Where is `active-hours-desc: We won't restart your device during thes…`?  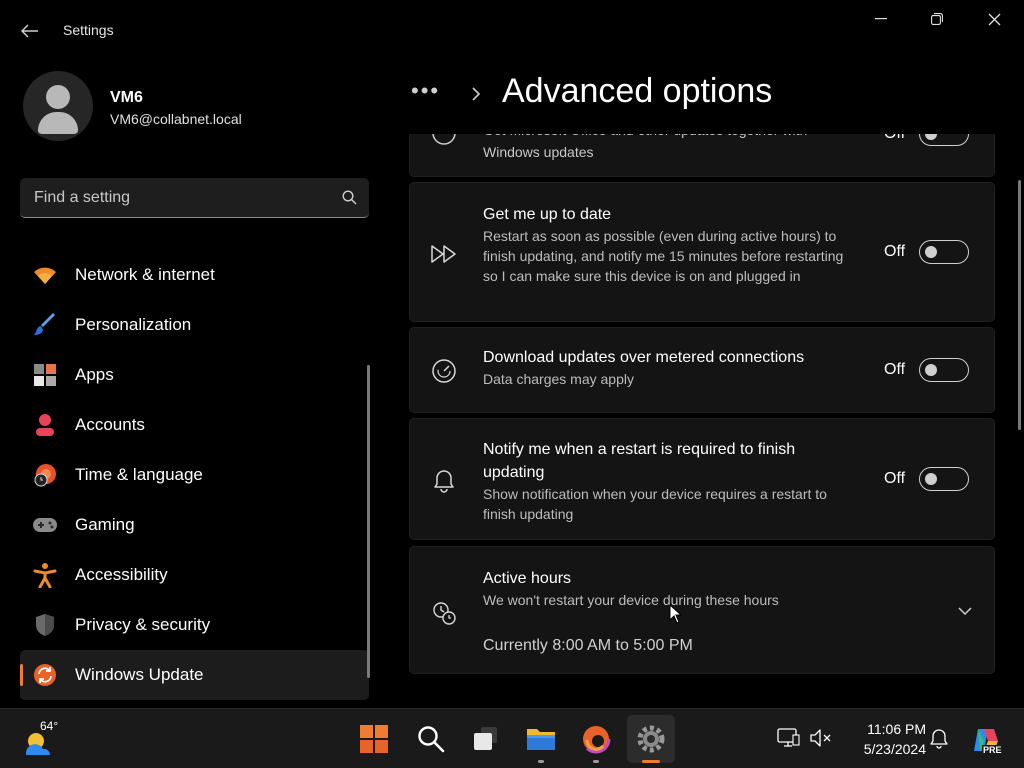
active-hours-desc: We won't restart your device during thes… is located at coordinates (631, 600).